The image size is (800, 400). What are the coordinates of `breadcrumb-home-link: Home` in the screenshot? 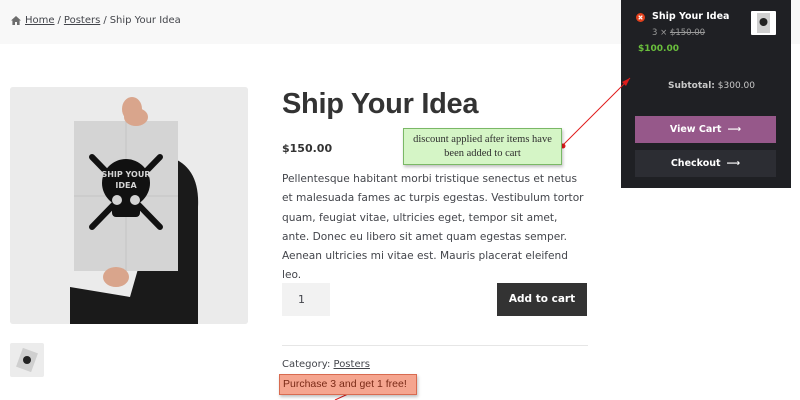 It's located at (40, 20).